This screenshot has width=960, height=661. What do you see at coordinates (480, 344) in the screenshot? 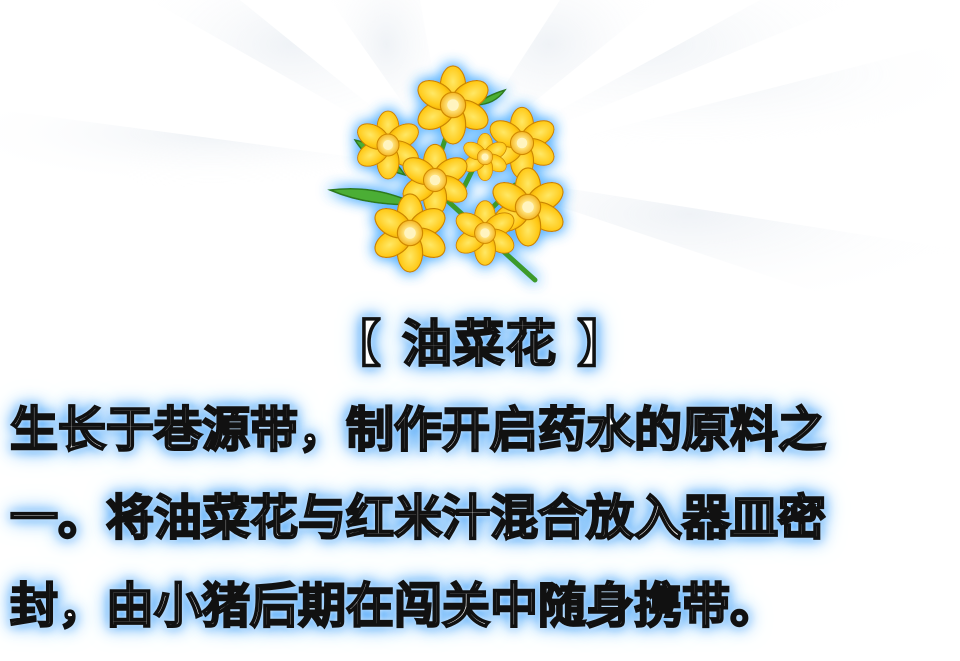
I see `item-title: 【 油菜花 】` at bounding box center [480, 344].